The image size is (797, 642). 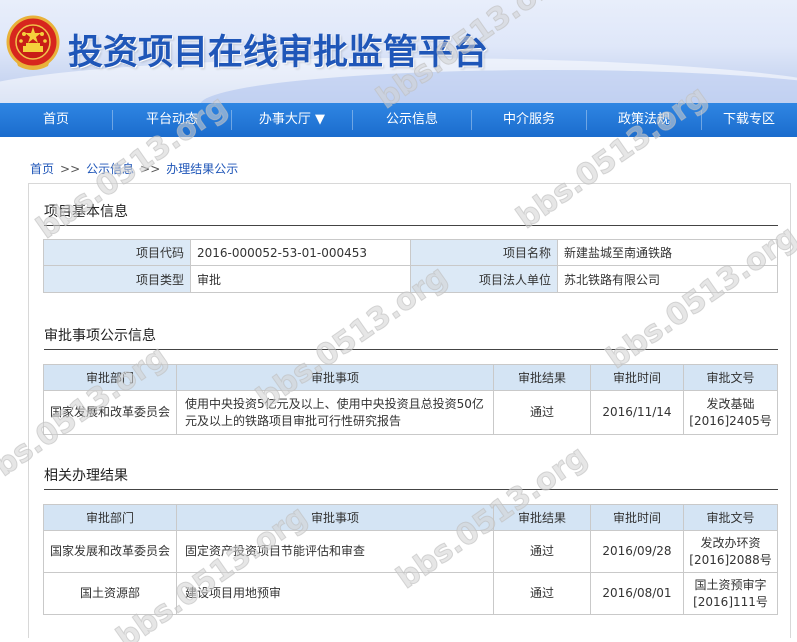 I want to click on nav-home: 首页, so click(x=56, y=120).